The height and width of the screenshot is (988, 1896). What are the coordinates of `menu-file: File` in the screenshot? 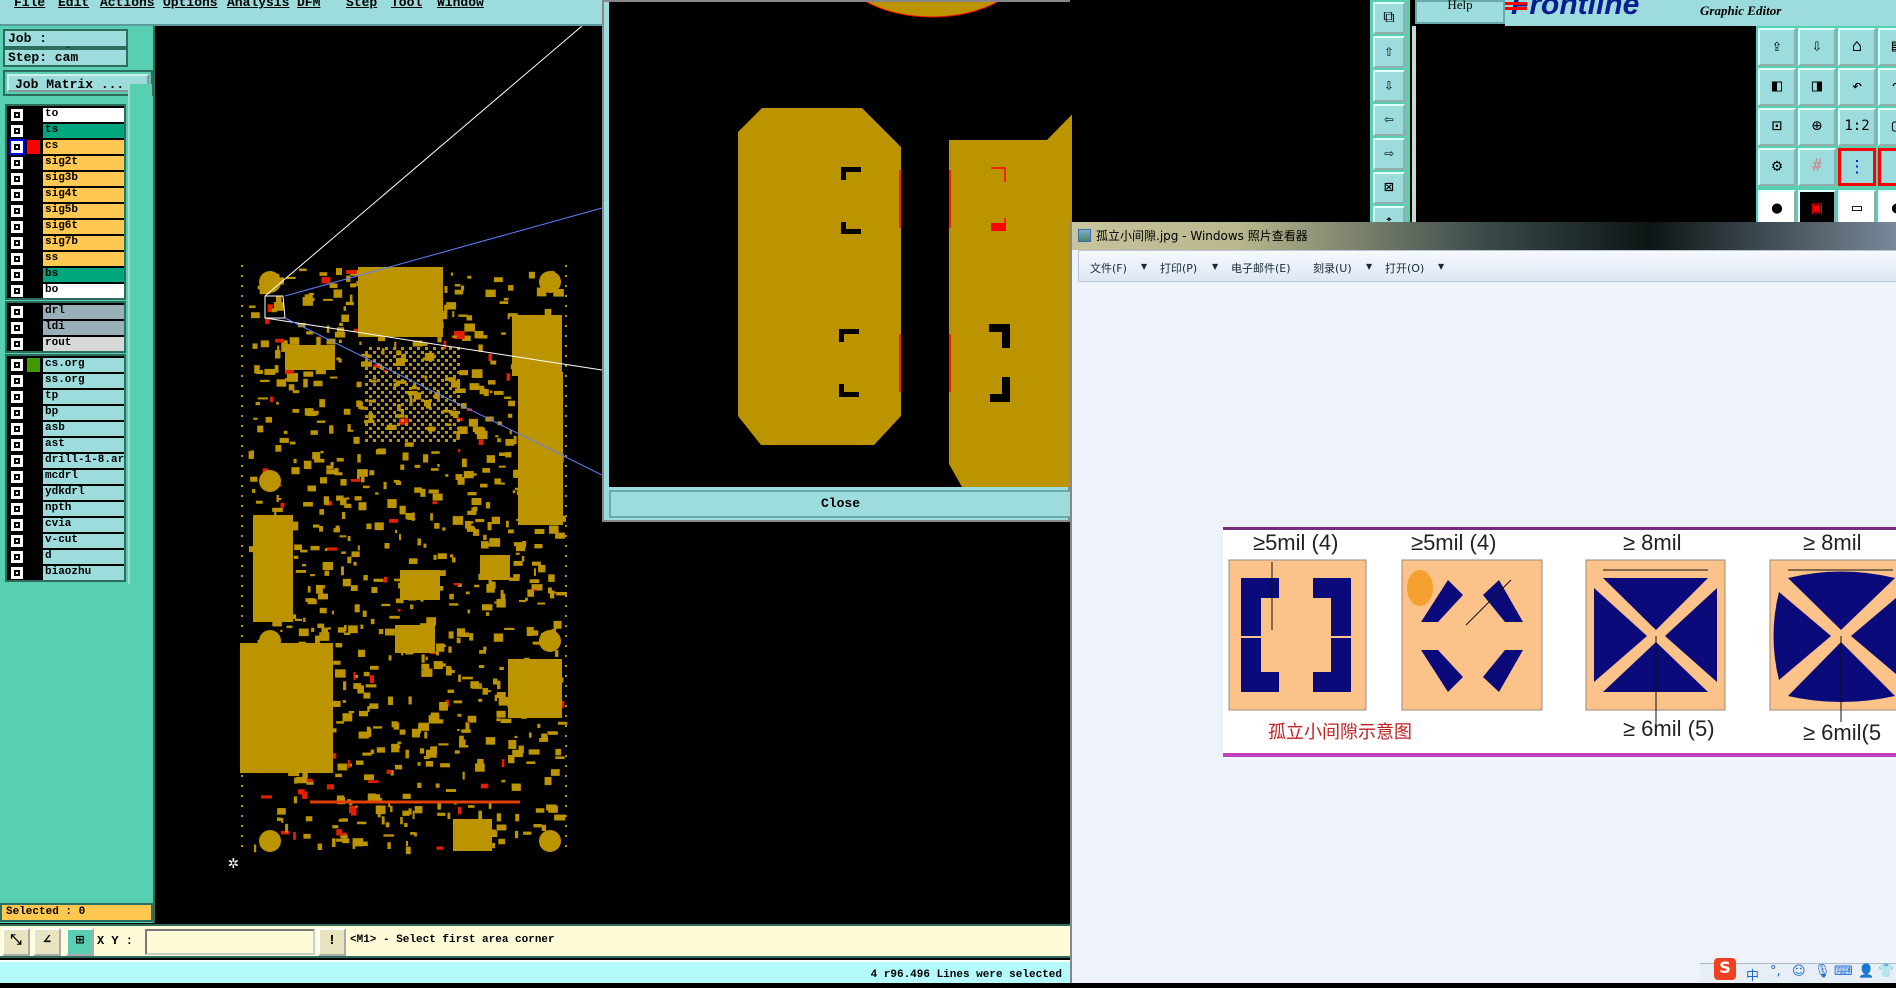 It's located at (29, 5).